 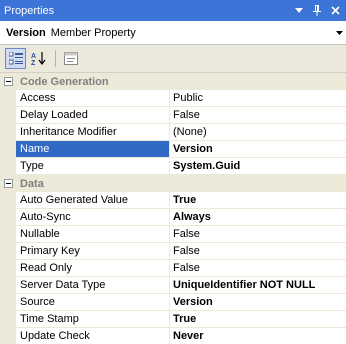 I want to click on property-name: Name, so click(x=93, y=149).